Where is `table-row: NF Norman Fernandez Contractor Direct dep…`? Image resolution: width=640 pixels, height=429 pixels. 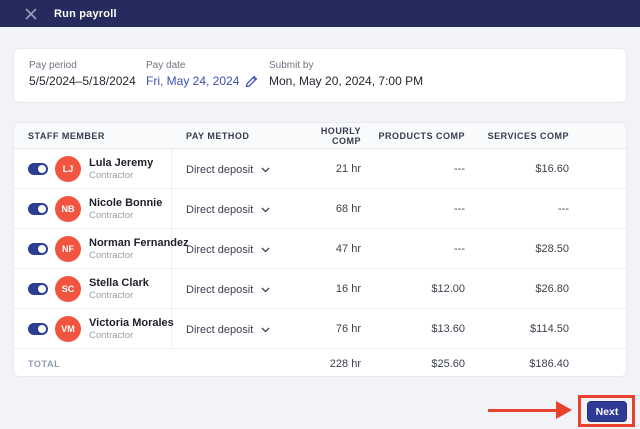 table-row: NF Norman Fernandez Contractor Direct dep… is located at coordinates (320, 249).